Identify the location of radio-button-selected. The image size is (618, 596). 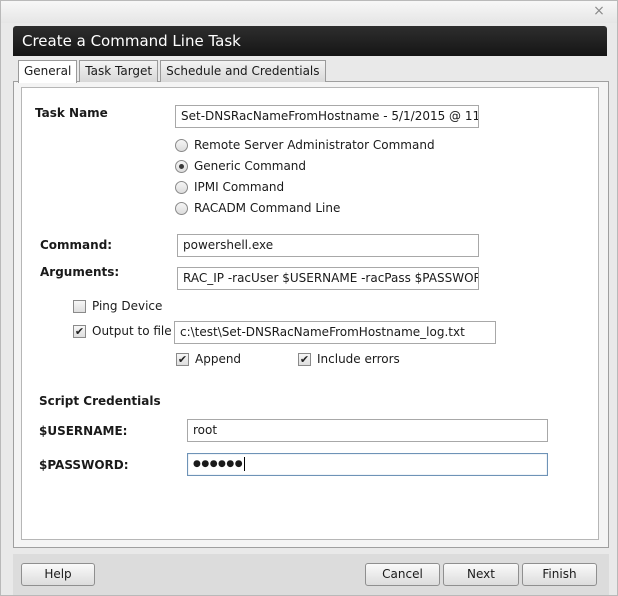
(181, 166).